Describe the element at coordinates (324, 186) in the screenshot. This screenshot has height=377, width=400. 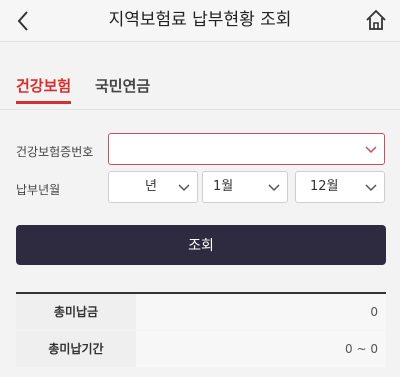
I see `month-end-value: 12월` at that location.